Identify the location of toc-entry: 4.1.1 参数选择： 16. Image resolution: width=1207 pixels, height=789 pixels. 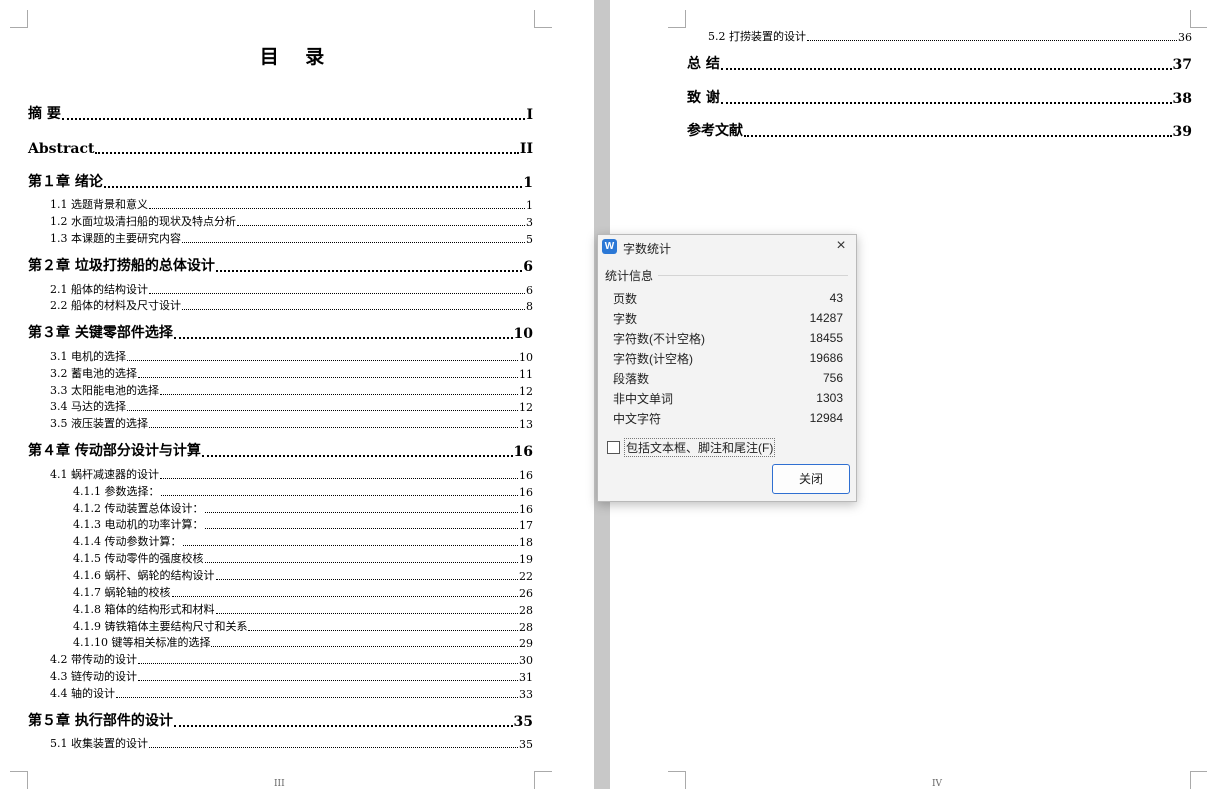
(303, 491).